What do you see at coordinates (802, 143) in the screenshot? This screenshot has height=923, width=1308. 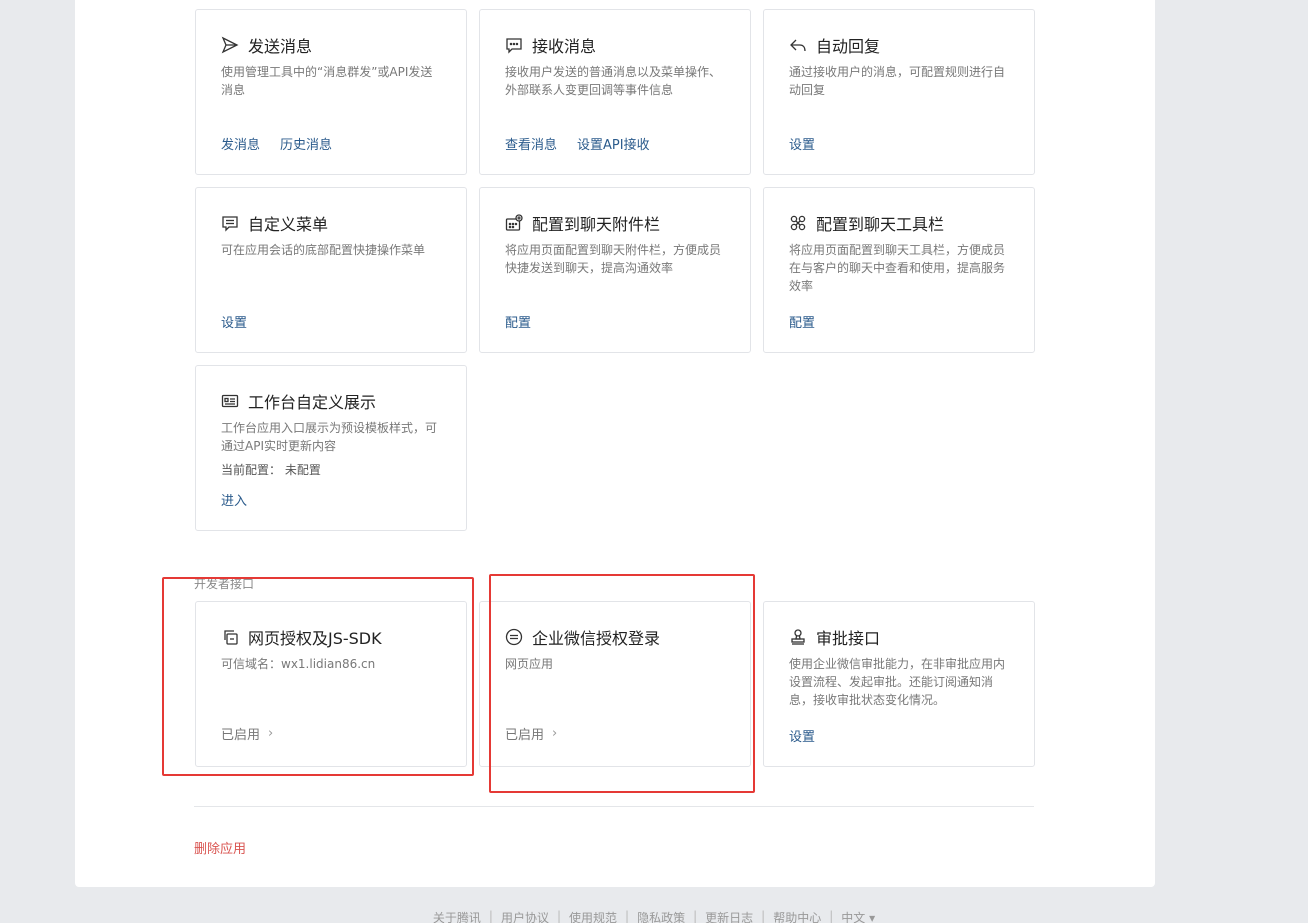 I see `auto-reply-settings-link: 设置` at bounding box center [802, 143].